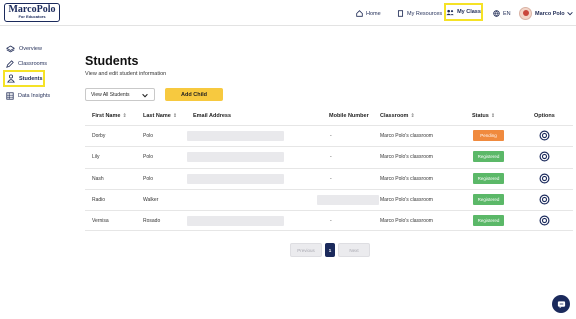 This screenshot has height=319, width=576. What do you see at coordinates (151, 200) in the screenshot?
I see `last-name-cell: Walker` at bounding box center [151, 200].